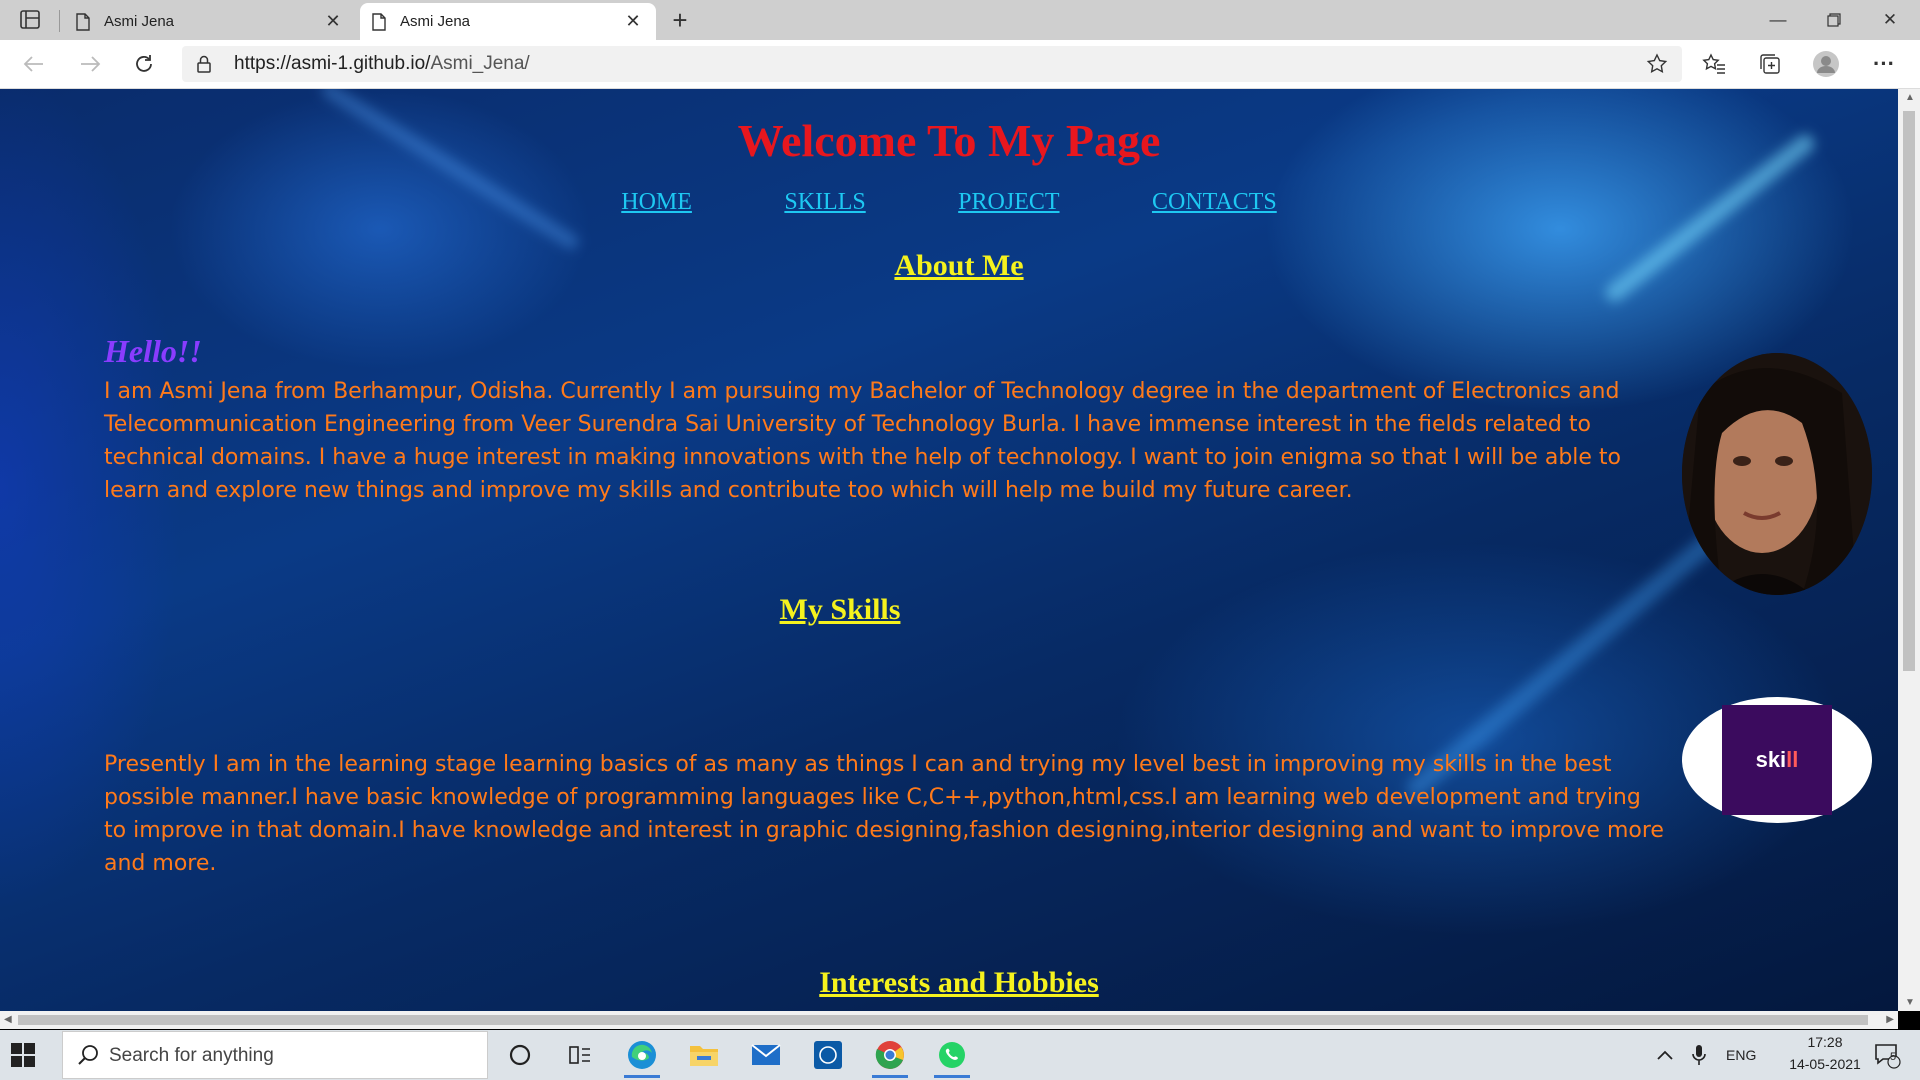  What do you see at coordinates (59, 21) in the screenshot?
I see `tab-separator` at bounding box center [59, 21].